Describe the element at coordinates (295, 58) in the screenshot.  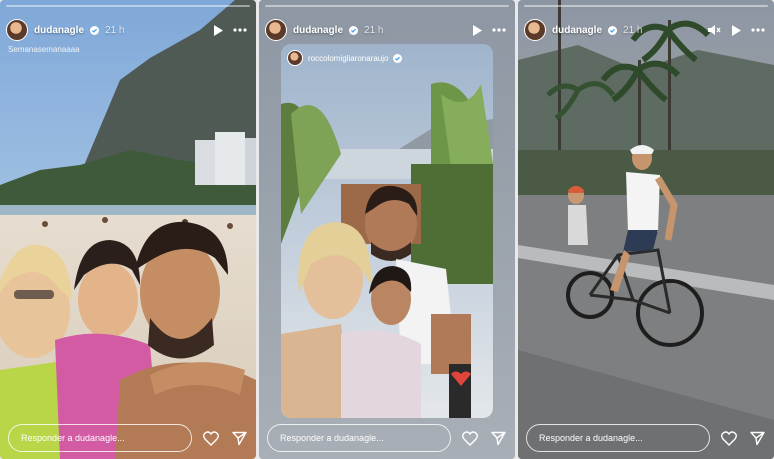
I see `shared-avatar` at that location.